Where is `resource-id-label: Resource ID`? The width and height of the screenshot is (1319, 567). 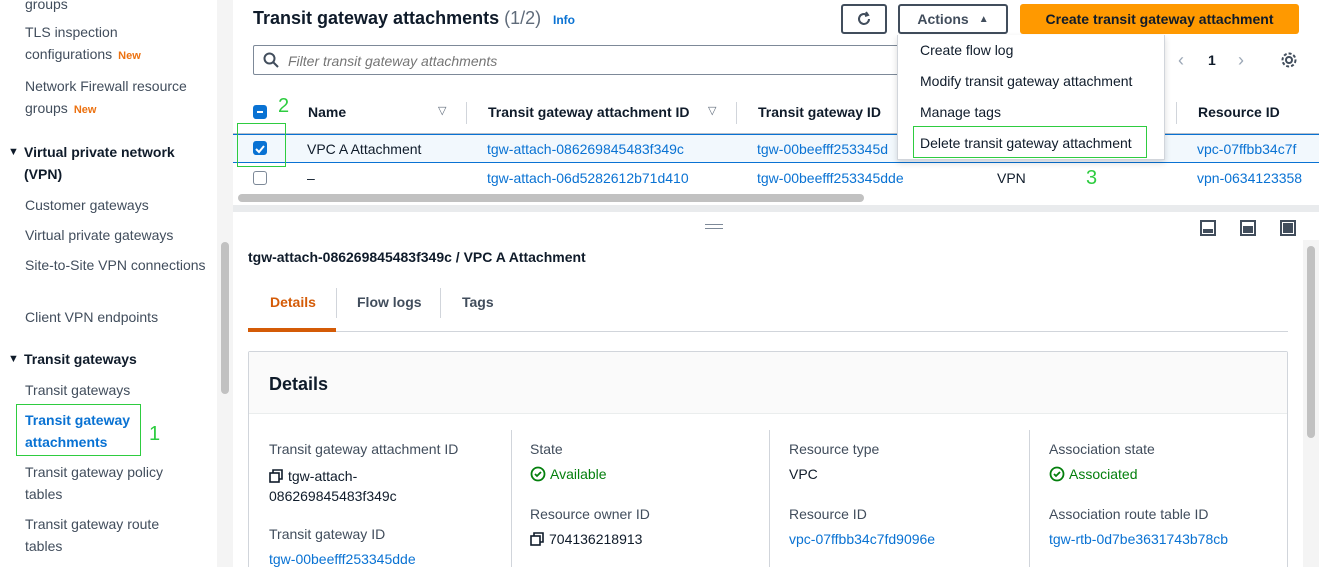
resource-id-label: Resource ID is located at coordinates (828, 514).